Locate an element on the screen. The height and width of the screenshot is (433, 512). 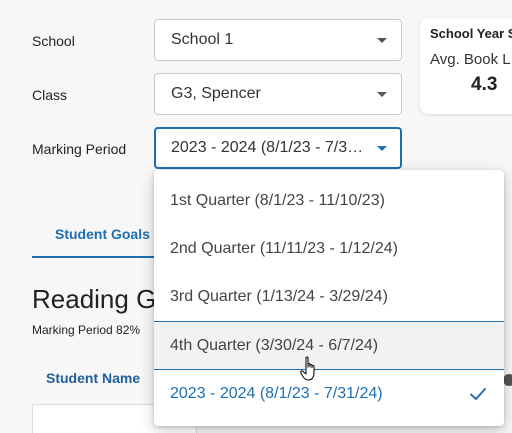
summary-card-value: 4.3 is located at coordinates (484, 84).